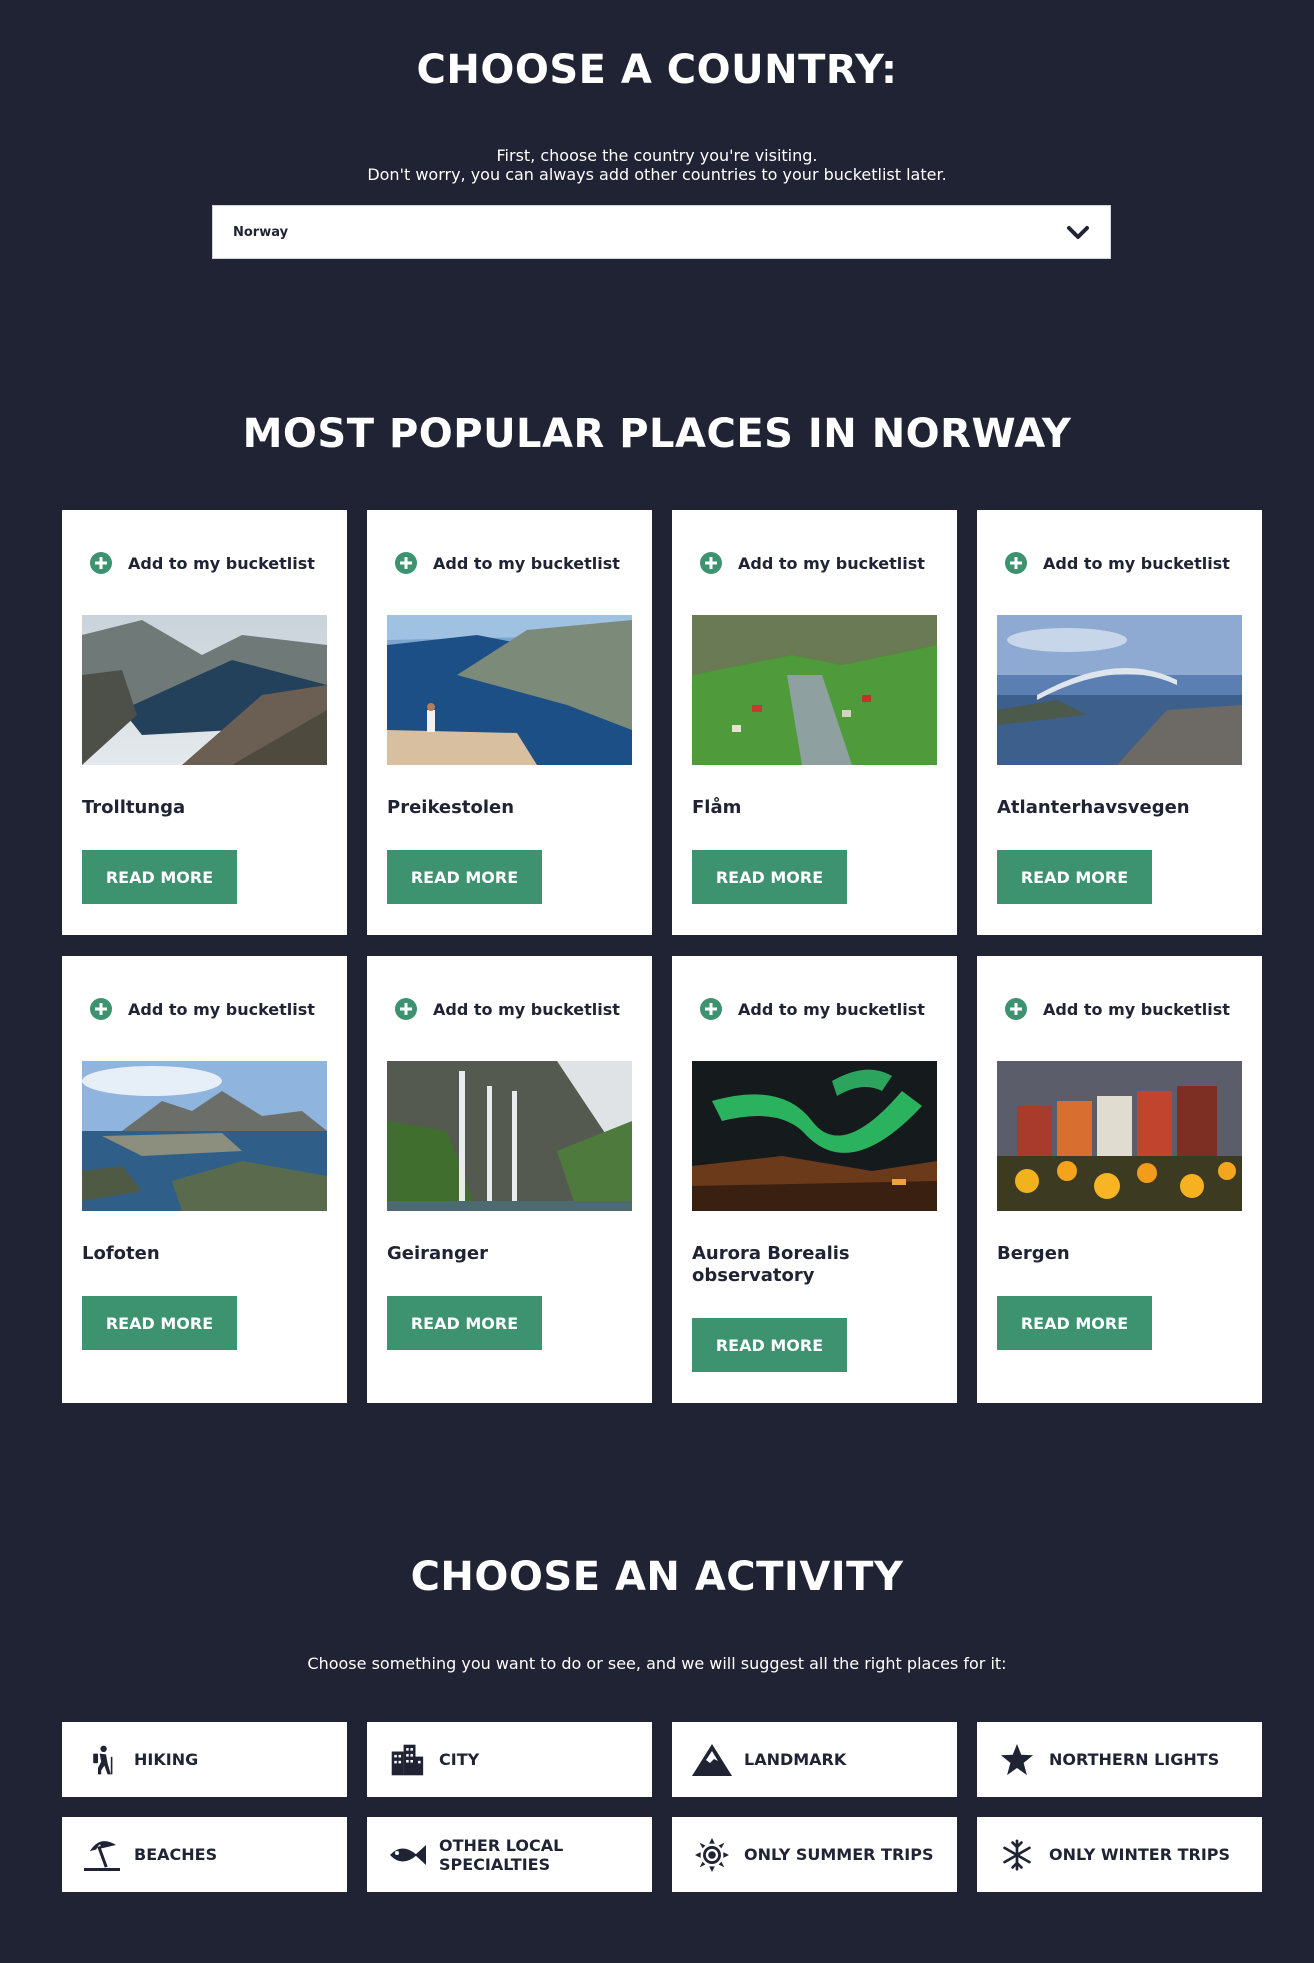  Describe the element at coordinates (657, 1577) in the screenshot. I see `activity-heading: CHOOSE AN ACTIVITY` at that location.